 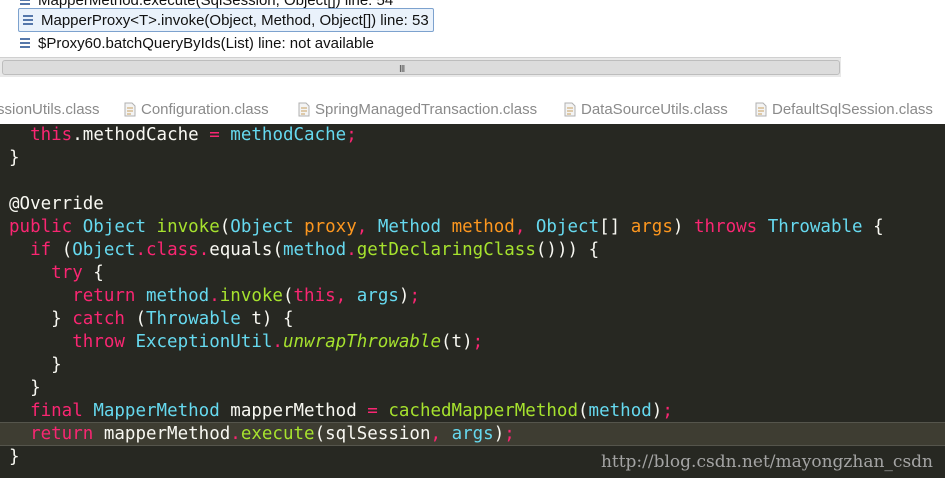 I want to click on field-name: methodCache, so click(x=140, y=135).